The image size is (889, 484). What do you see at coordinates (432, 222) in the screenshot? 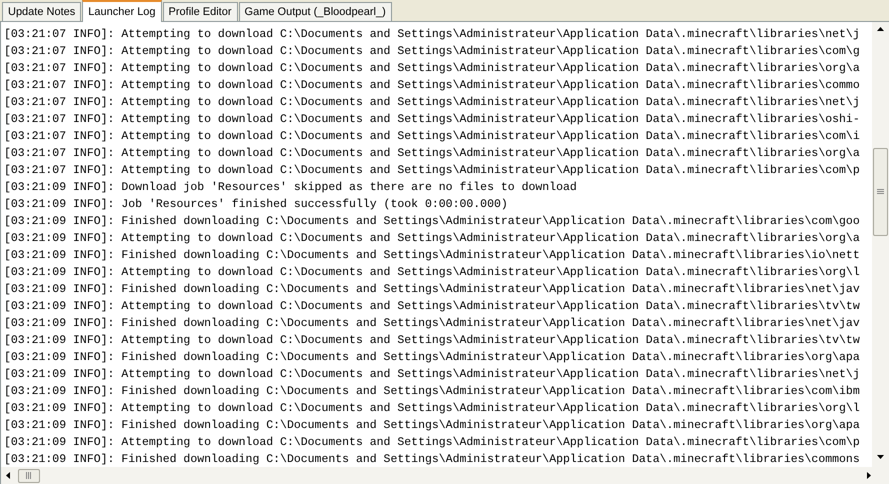
I see `log-line: [03:21:09 INFO]: Finished downloading C:\Documents and Settings\Administrateur\Application Data\.minecraft\libraries\com\goo` at bounding box center [432, 222].